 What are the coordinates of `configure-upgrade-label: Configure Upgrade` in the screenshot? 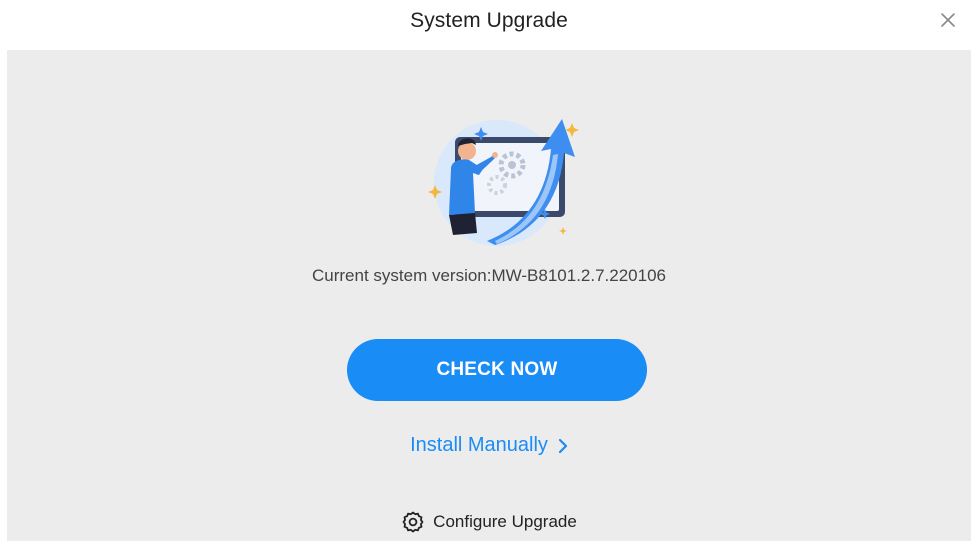 It's located at (505, 521).